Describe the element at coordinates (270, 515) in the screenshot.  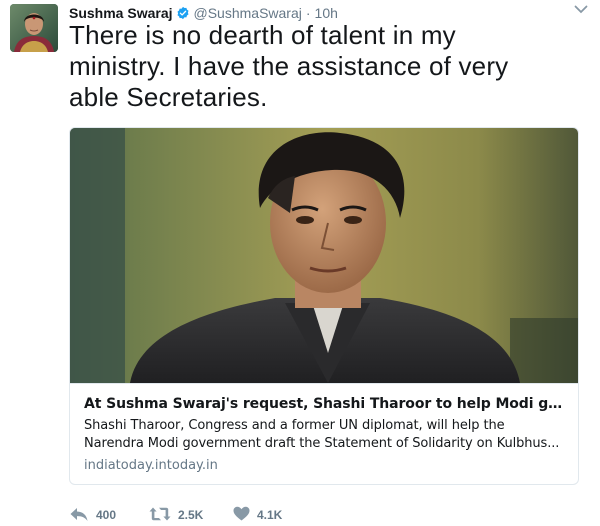
I see `like-count: 4.1K` at that location.